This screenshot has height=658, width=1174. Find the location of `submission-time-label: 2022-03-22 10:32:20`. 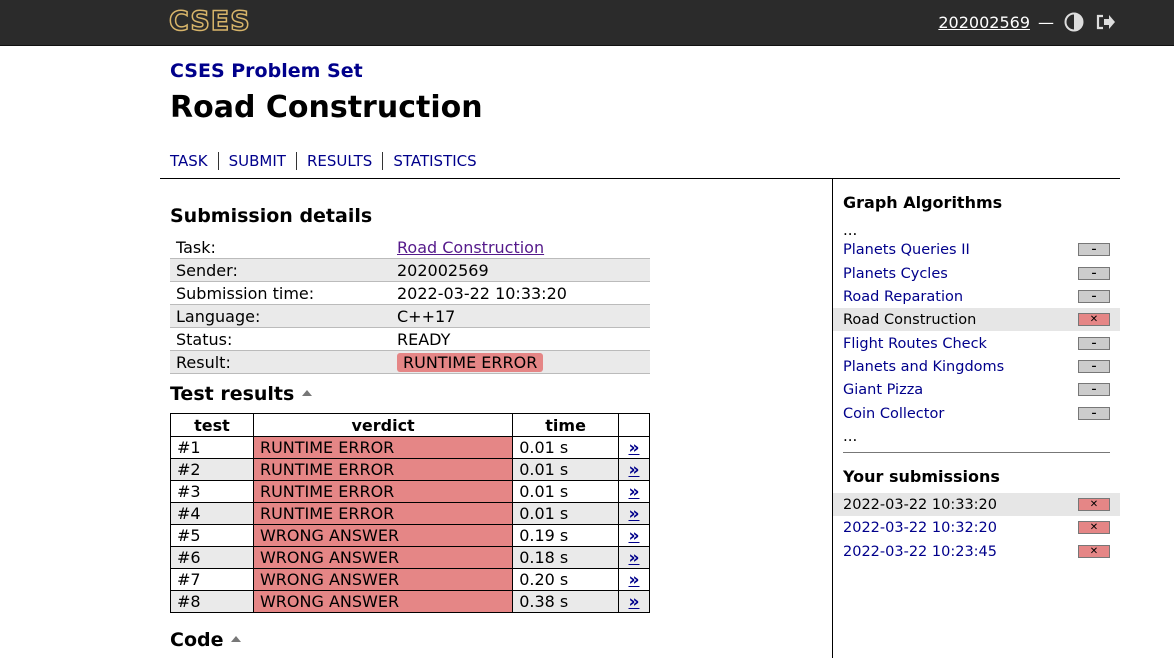

submission-time-label: 2022-03-22 10:32:20 is located at coordinates (920, 528).